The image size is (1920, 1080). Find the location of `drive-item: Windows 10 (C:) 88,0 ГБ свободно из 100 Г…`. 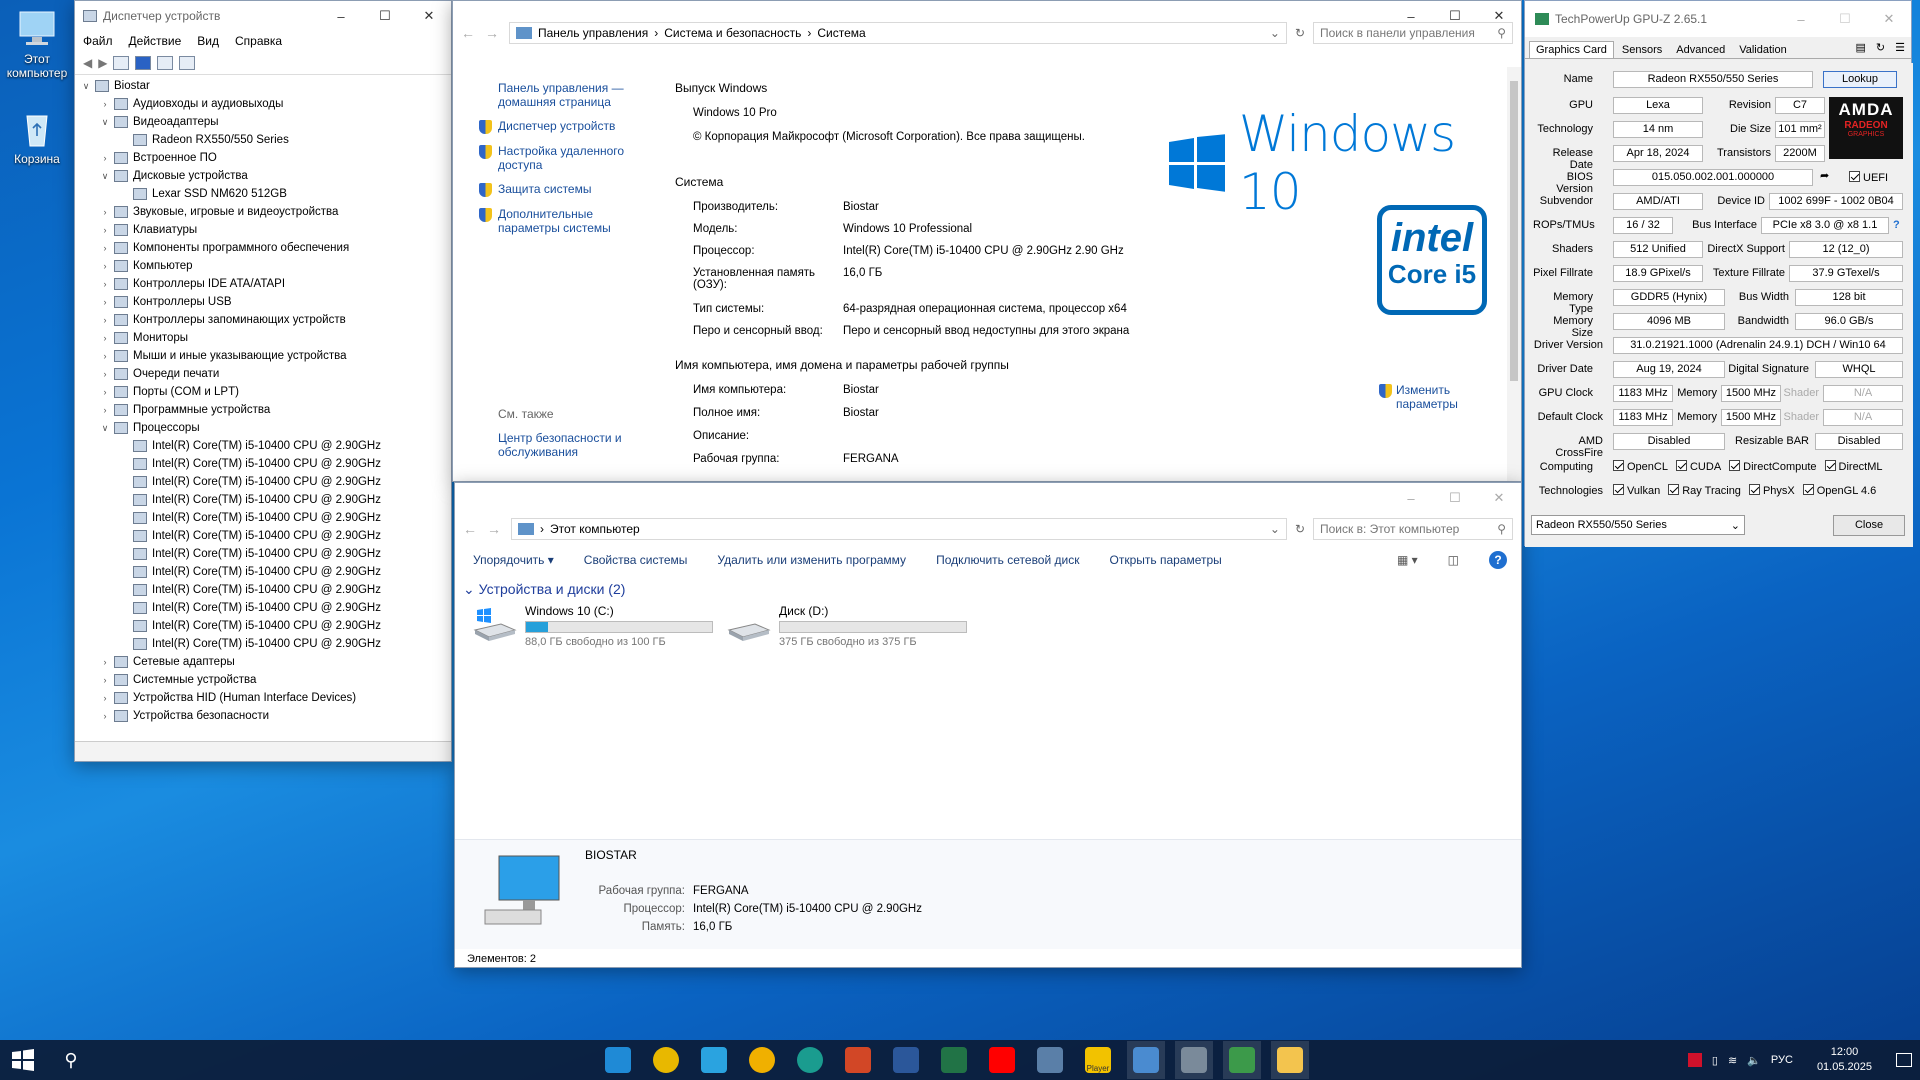

drive-item: Windows 10 (C:) 88,0 ГБ свободно из 100 Г… is located at coordinates (592, 626).